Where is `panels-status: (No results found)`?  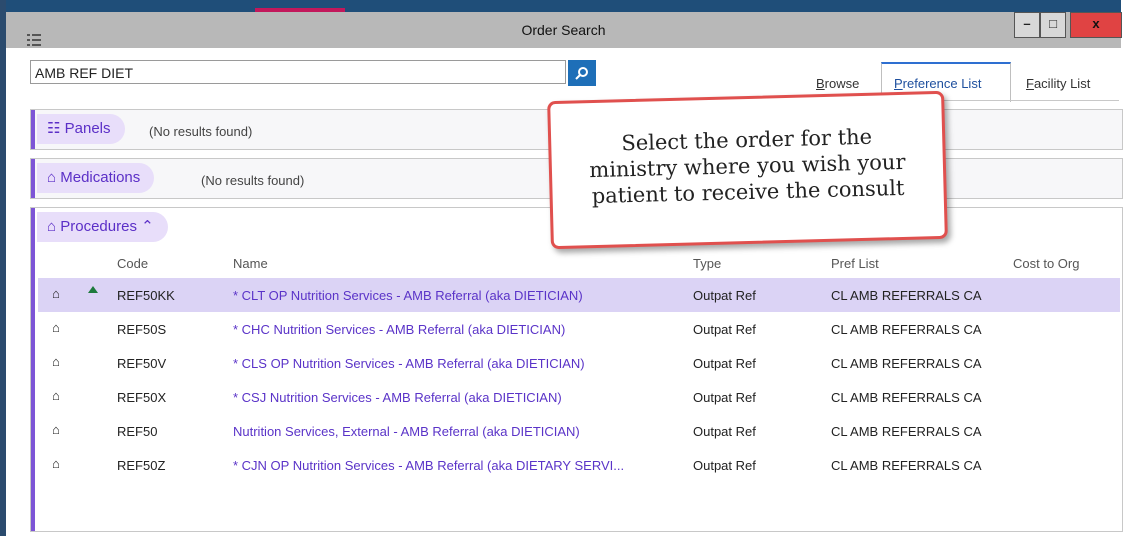 panels-status: (No results found) is located at coordinates (201, 131).